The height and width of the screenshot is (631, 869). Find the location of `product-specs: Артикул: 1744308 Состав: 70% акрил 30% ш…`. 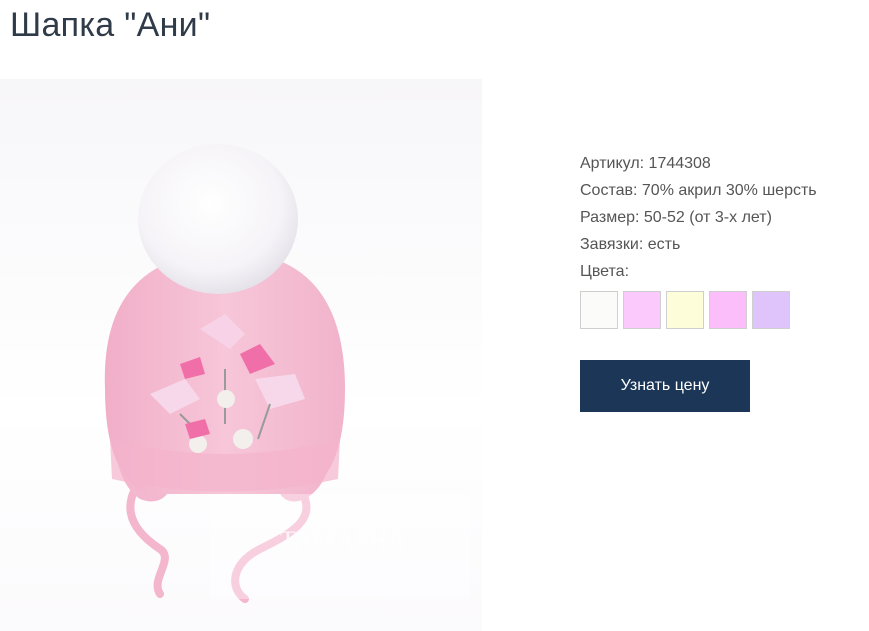

product-specs: Артикул: 1744308 Состав: 70% акрил 30% ш… is located at coordinates (698, 217).